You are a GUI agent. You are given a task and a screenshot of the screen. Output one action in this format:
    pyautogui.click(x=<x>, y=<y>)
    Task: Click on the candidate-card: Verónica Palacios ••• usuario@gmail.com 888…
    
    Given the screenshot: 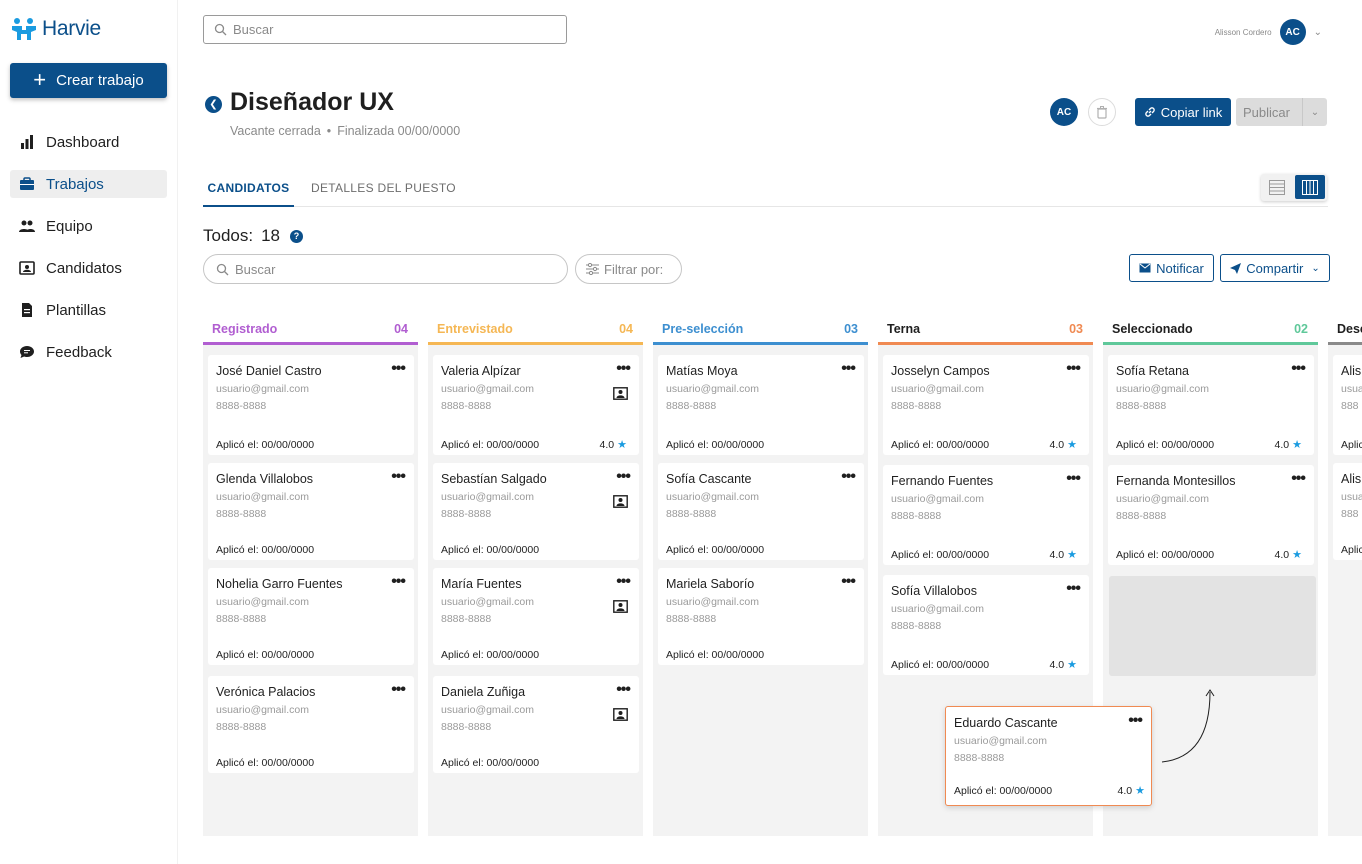 What is the action you would take?
    pyautogui.click(x=311, y=724)
    